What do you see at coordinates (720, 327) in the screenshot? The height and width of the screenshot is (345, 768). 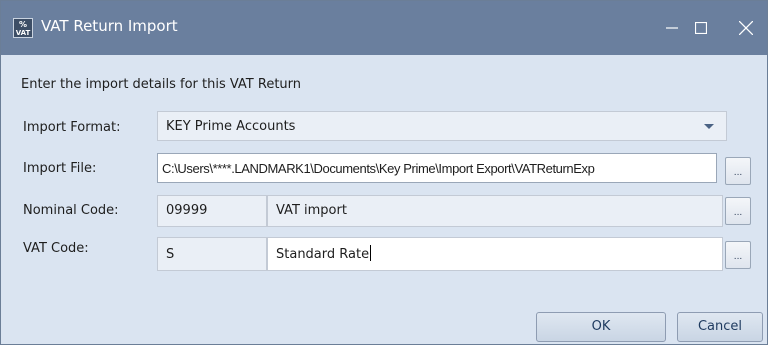 I see `cancel-button: Cancel` at bounding box center [720, 327].